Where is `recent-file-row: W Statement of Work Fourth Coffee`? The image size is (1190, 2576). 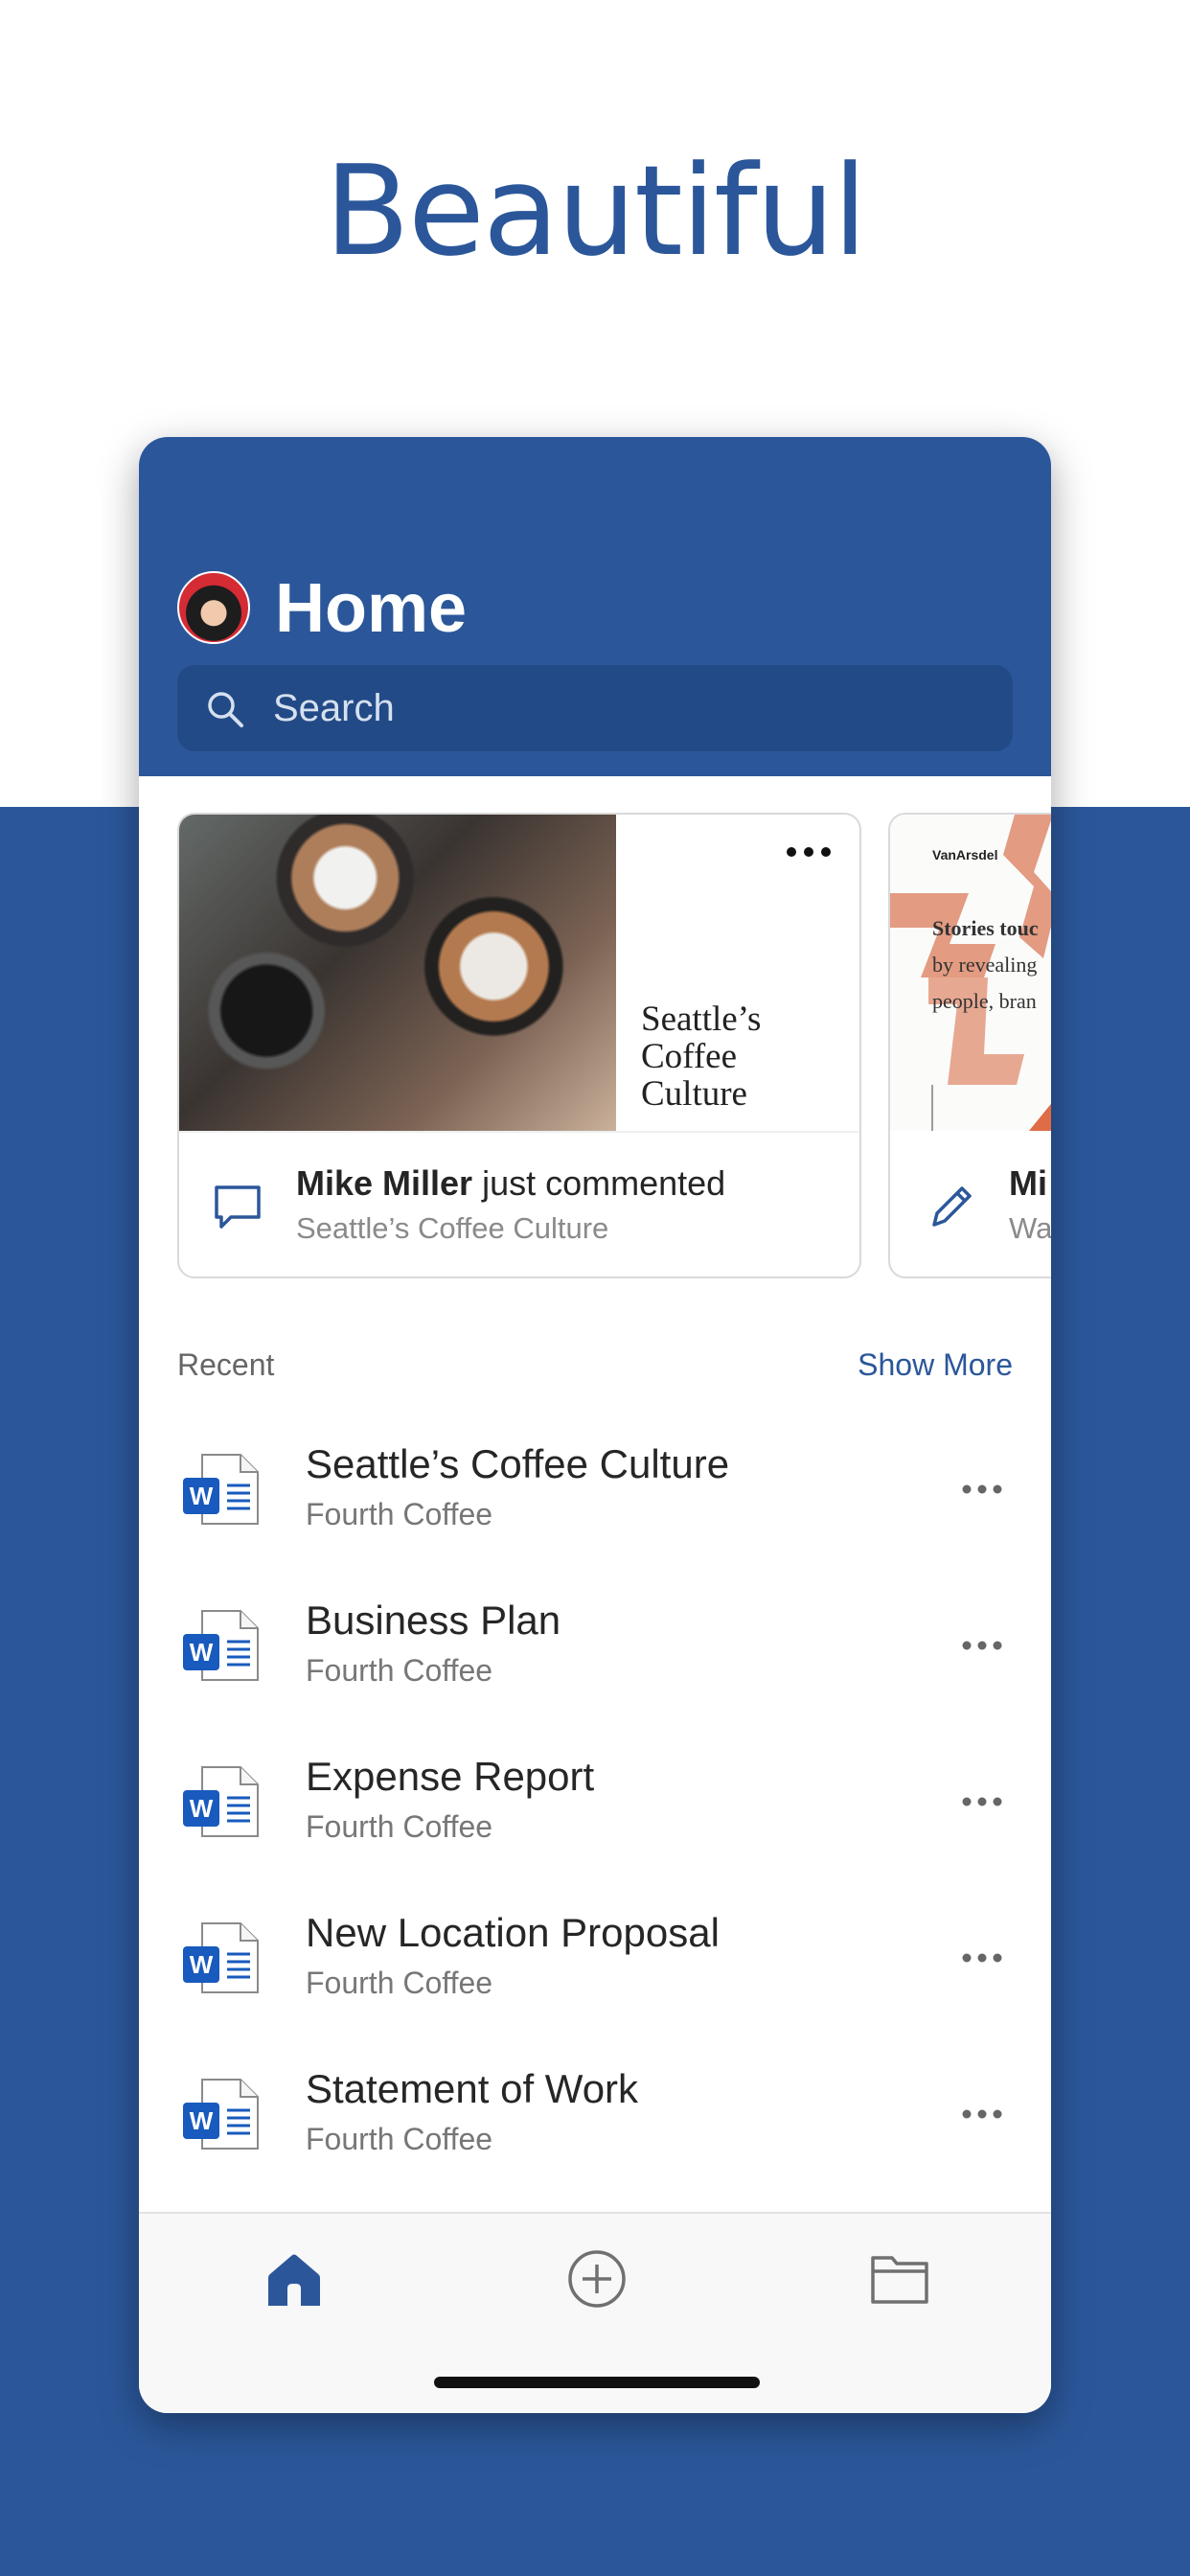
recent-file-row: W Statement of Work Fourth Coffee is located at coordinates (595, 2133).